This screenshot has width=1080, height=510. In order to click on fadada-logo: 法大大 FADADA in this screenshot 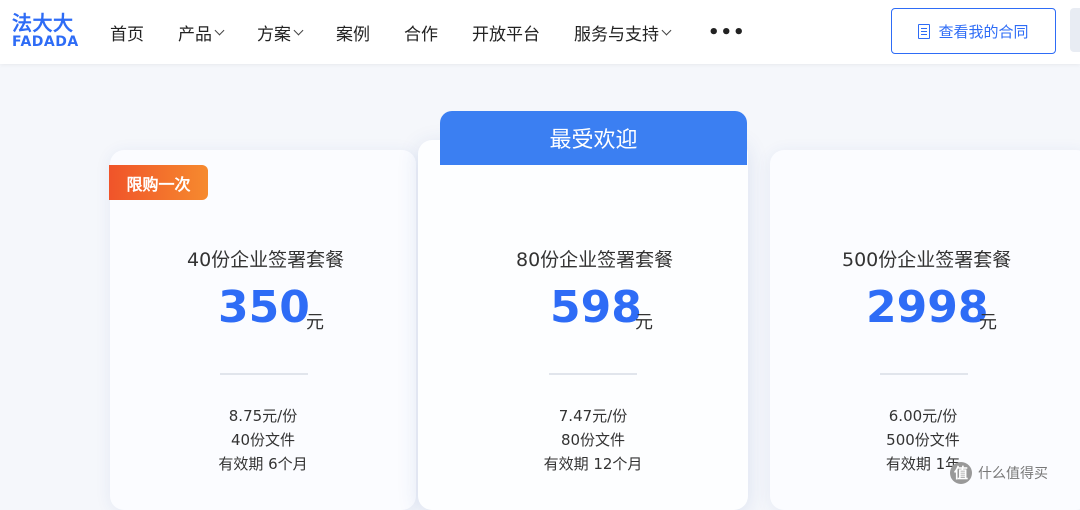, I will do `click(47, 32)`.